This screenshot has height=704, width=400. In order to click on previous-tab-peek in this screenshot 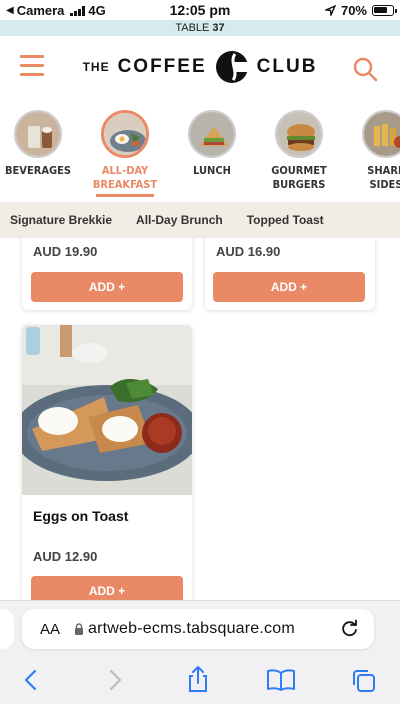, I will do `click(7, 629)`.